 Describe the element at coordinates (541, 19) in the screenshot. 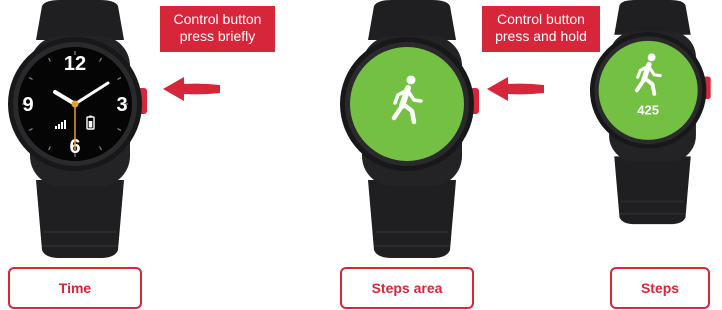

I see `callout-press-and-hold-line1: Control button` at that location.